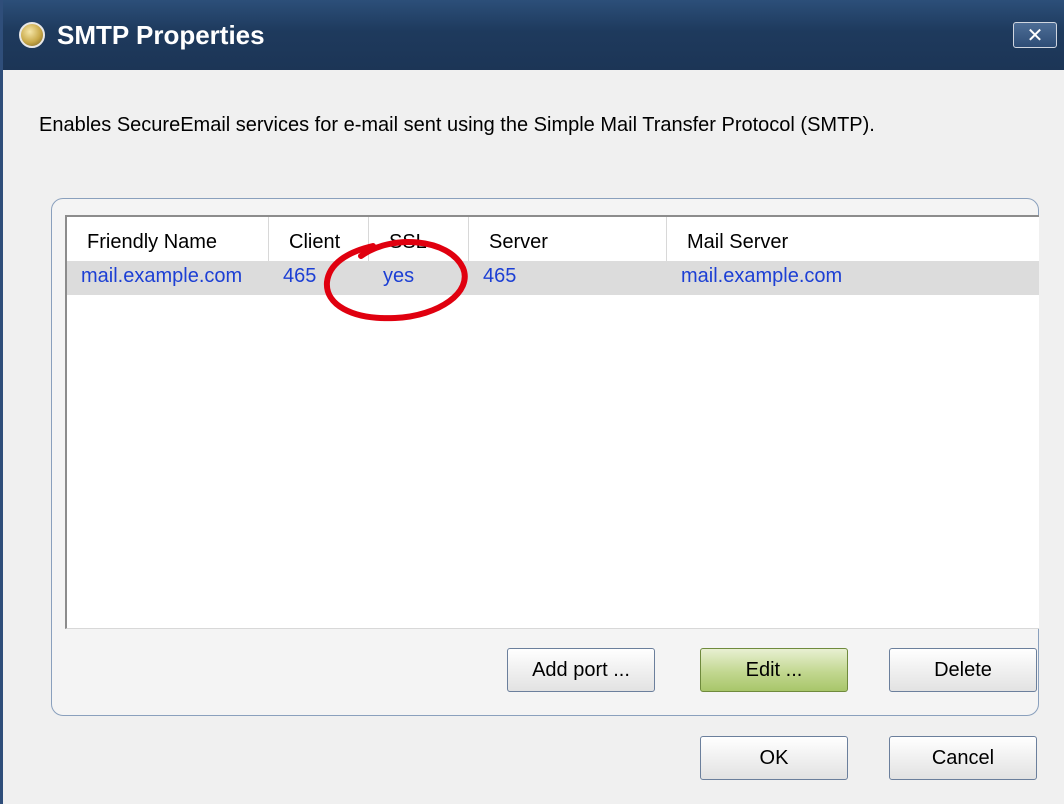 This screenshot has width=1064, height=804. What do you see at coordinates (963, 670) in the screenshot?
I see `delete-button: Delete` at bounding box center [963, 670].